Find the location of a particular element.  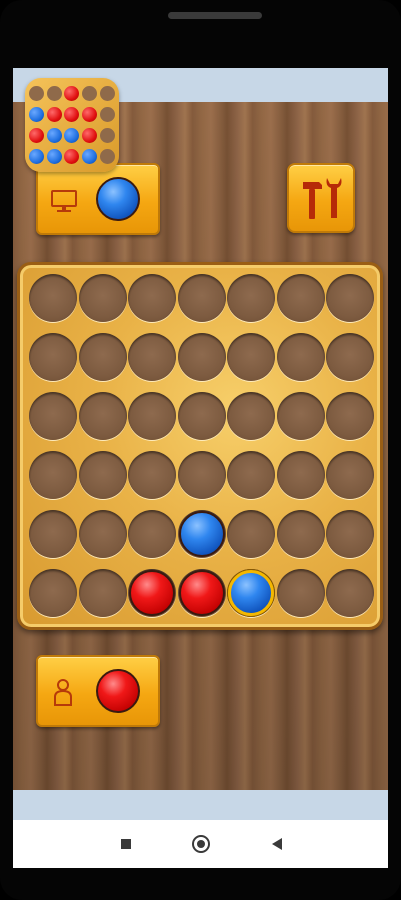

human-player-panel is located at coordinates (98, 691).